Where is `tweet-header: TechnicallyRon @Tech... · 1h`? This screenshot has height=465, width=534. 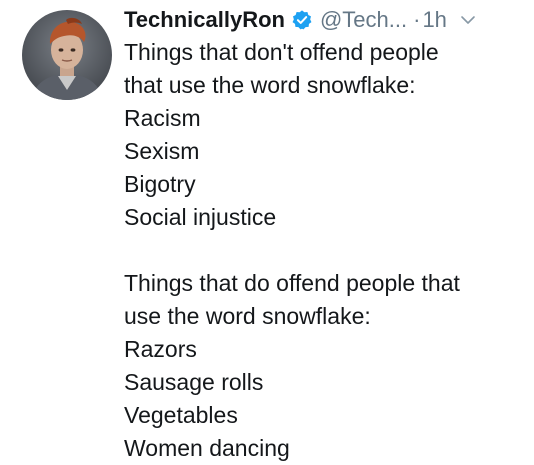 tweet-header: TechnicallyRon @Tech... · 1h is located at coordinates (324, 20).